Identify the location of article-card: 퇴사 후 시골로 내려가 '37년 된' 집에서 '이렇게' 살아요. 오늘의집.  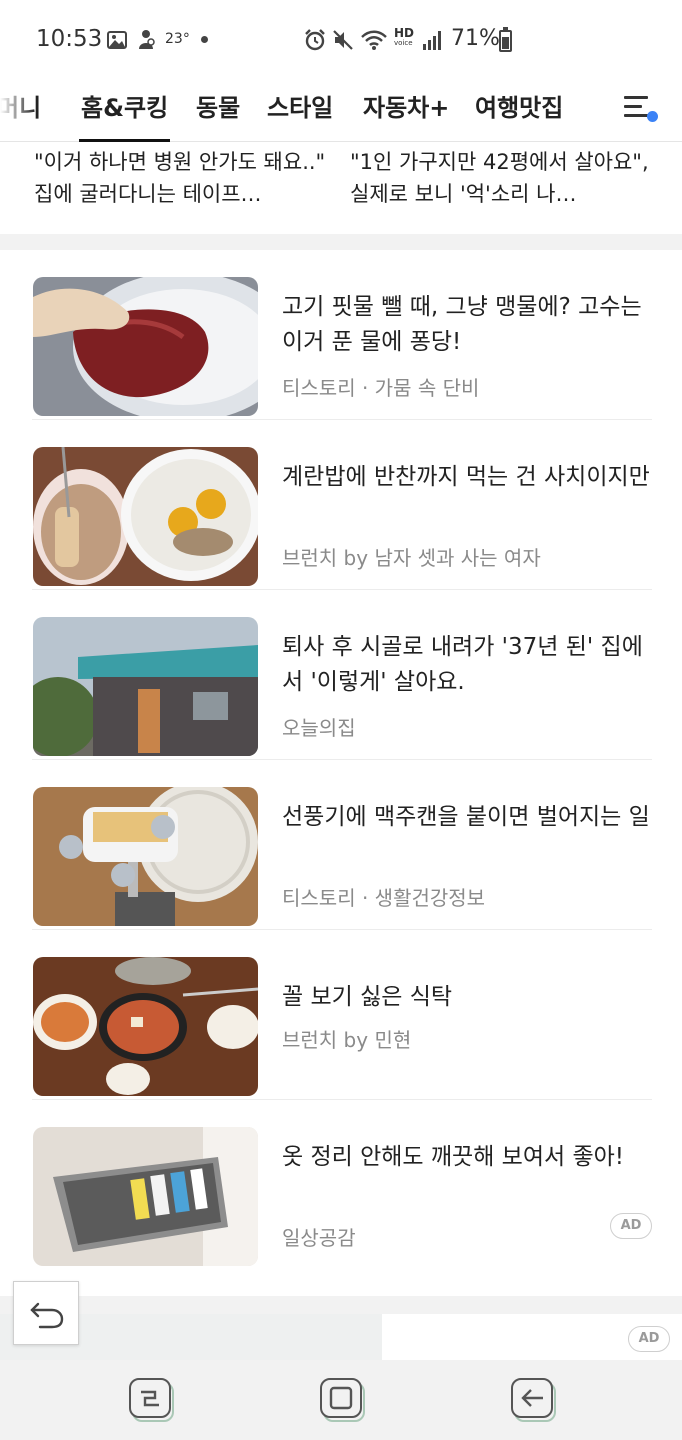
(342, 675).